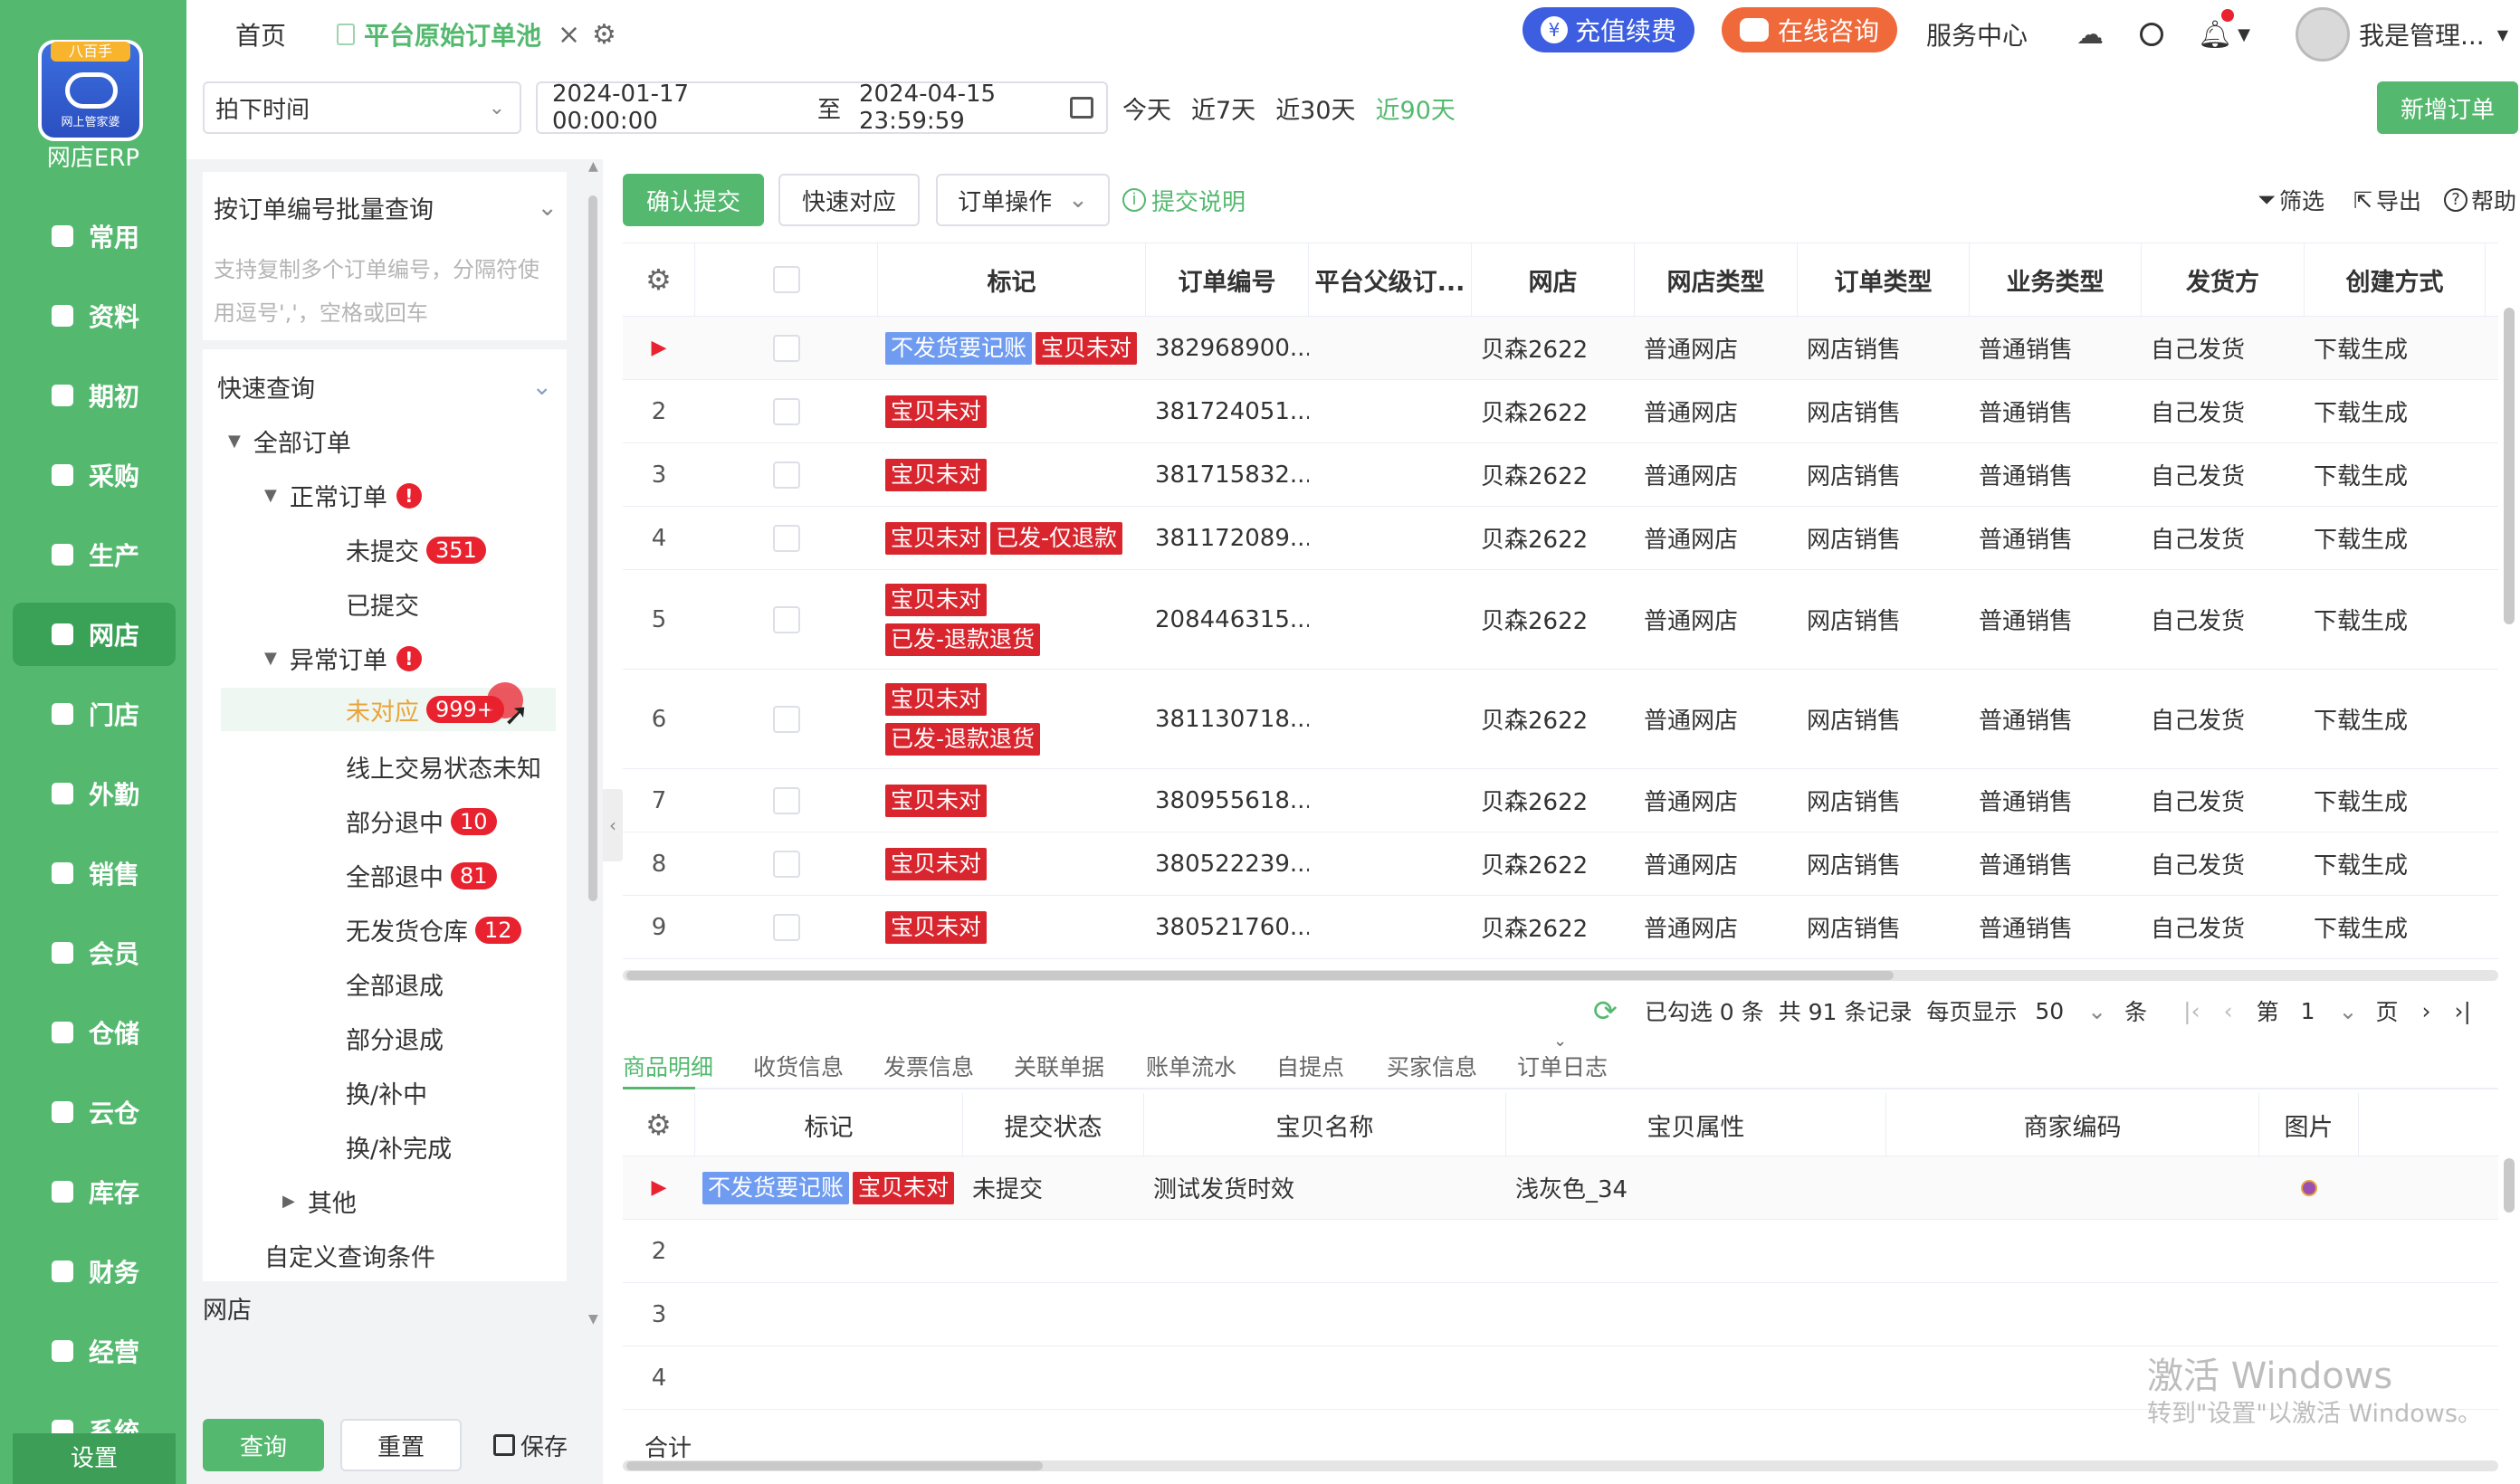 This screenshot has width=2520, height=1484. What do you see at coordinates (2090, 34) in the screenshot?
I see `cloud-download-icon: ☁` at bounding box center [2090, 34].